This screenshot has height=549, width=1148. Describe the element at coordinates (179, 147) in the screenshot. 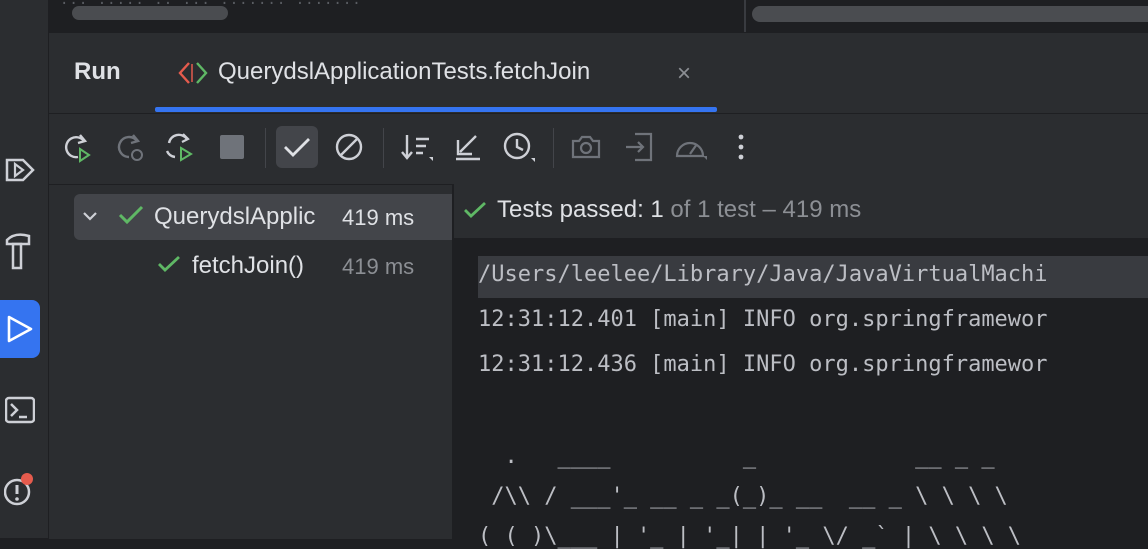

I see `rerun-auto-icon` at that location.